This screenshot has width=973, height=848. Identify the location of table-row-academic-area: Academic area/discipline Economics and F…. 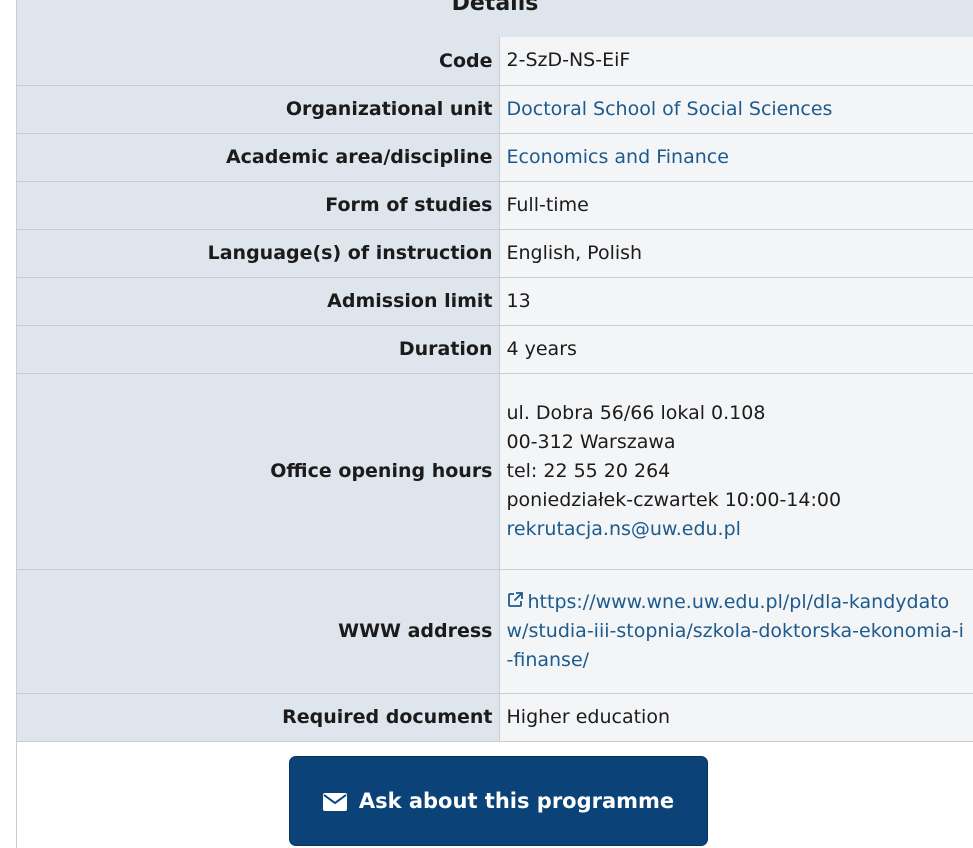
(495, 157).